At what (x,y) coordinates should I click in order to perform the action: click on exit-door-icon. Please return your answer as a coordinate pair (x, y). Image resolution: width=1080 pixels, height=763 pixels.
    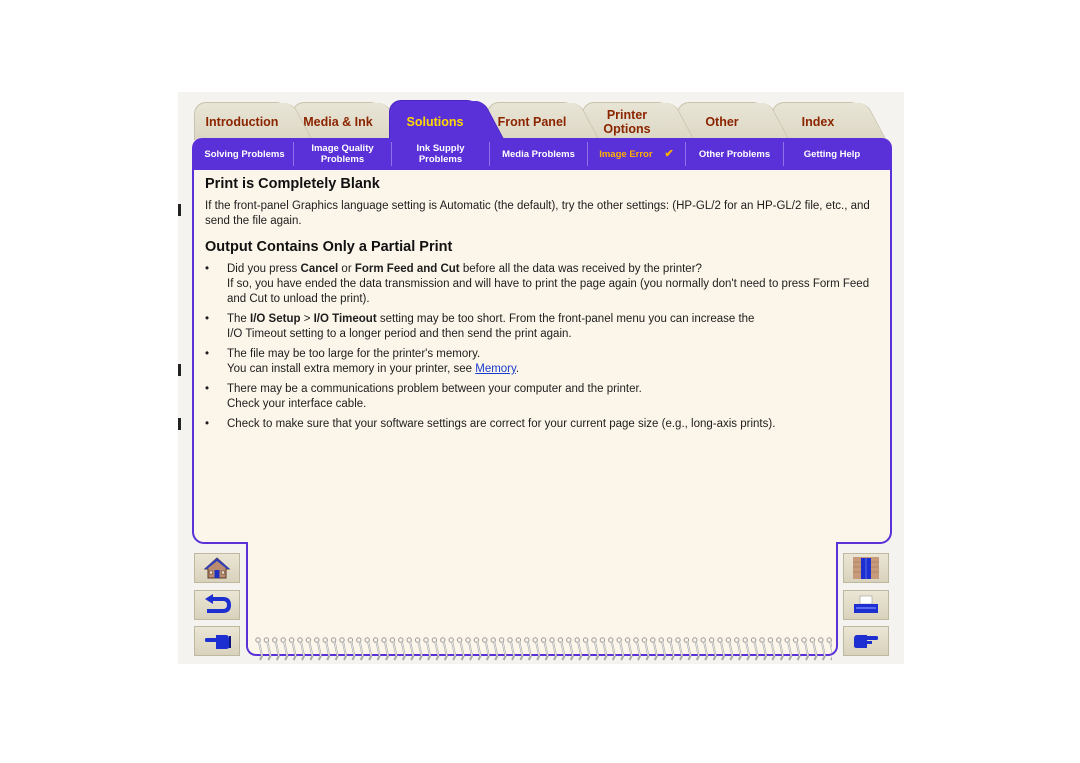
    Looking at the image, I should click on (866, 568).